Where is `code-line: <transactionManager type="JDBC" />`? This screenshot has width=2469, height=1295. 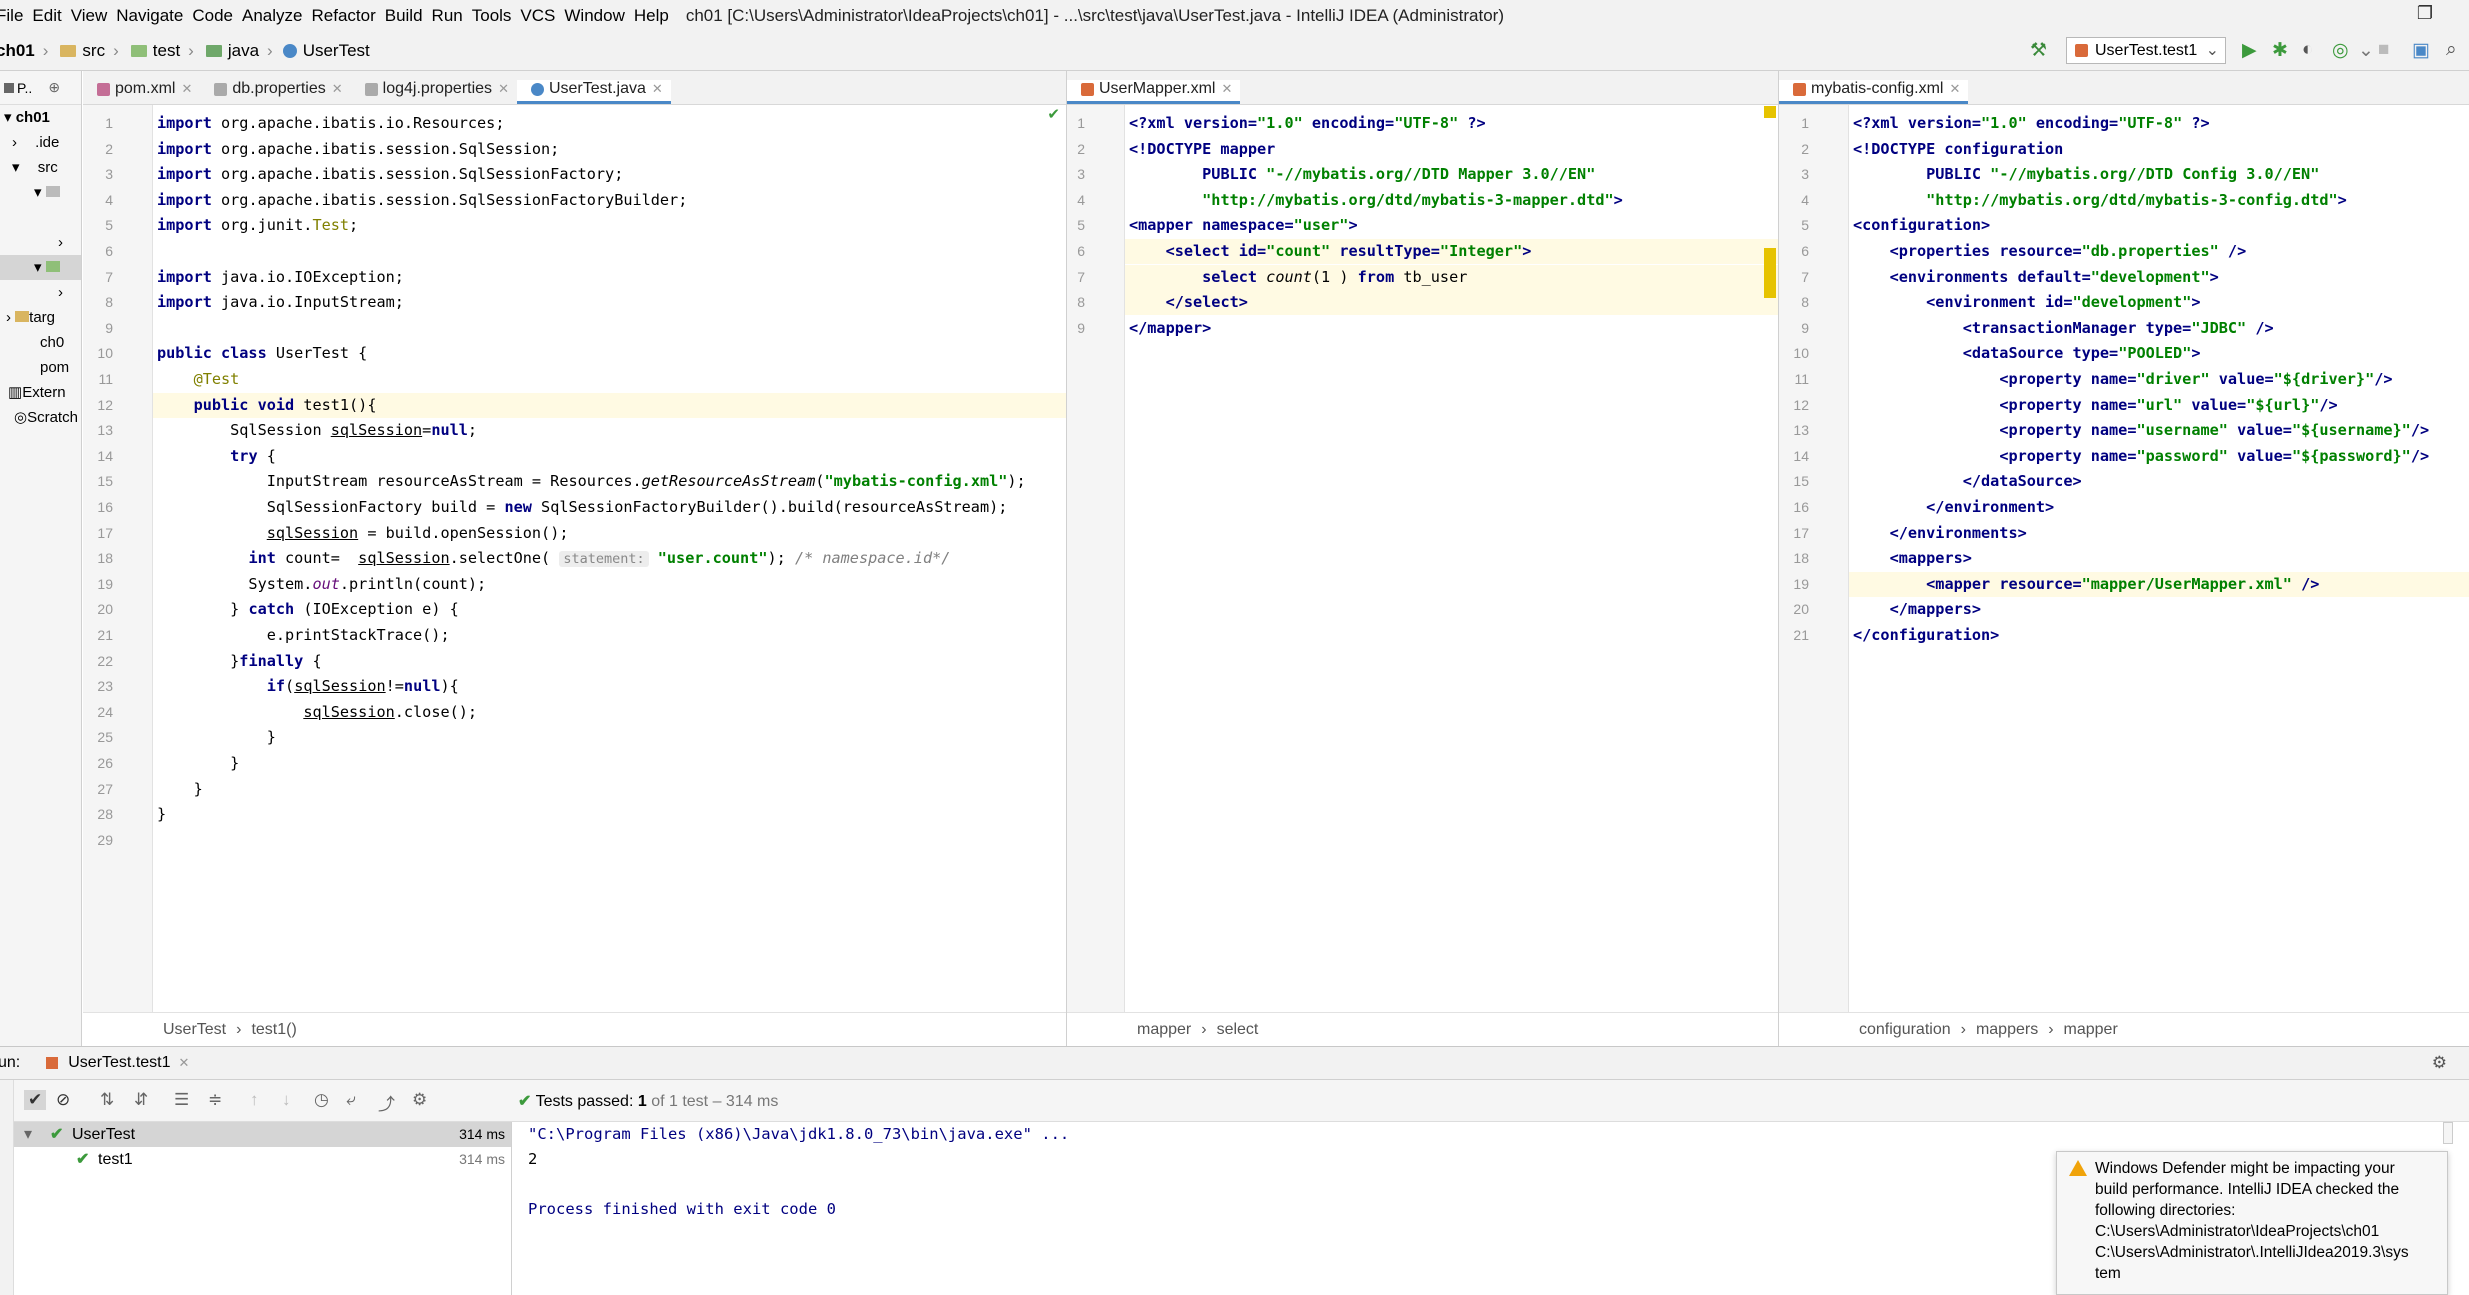 code-line: <transactionManager type="JDBC" /> is located at coordinates (2159, 328).